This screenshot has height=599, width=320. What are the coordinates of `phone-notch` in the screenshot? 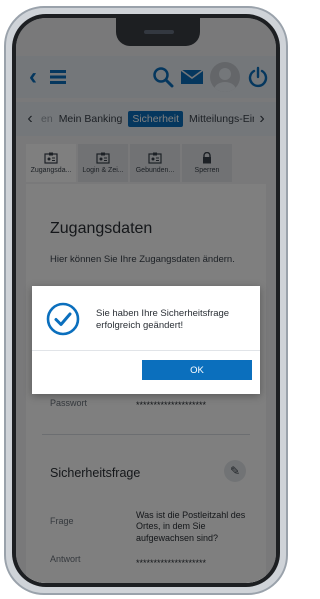 It's located at (158, 32).